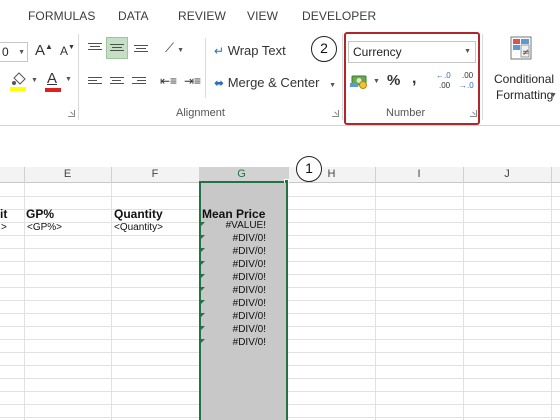  Describe the element at coordinates (95, 49) in the screenshot. I see `top-align-icon` at that location.